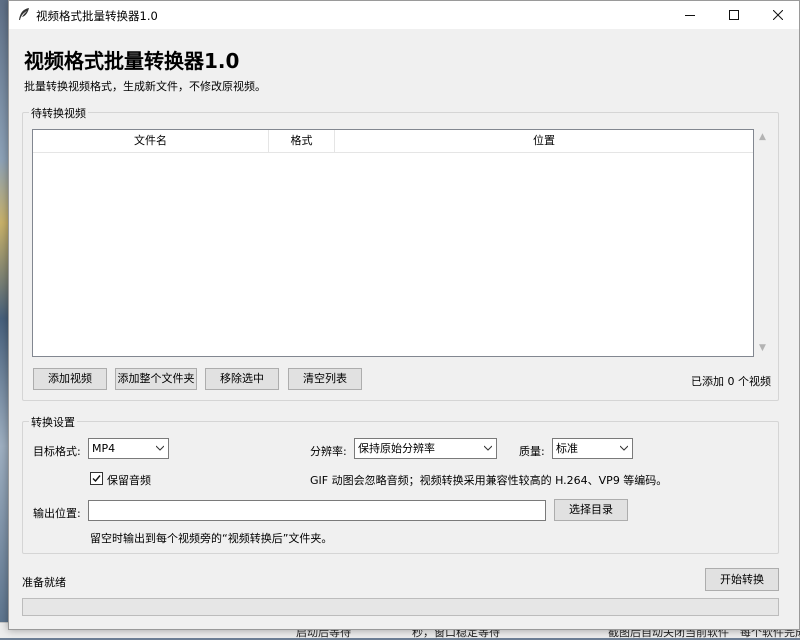 The image size is (800, 640). Describe the element at coordinates (57, 451) in the screenshot. I see `target-format-label: 目标格式:` at that location.